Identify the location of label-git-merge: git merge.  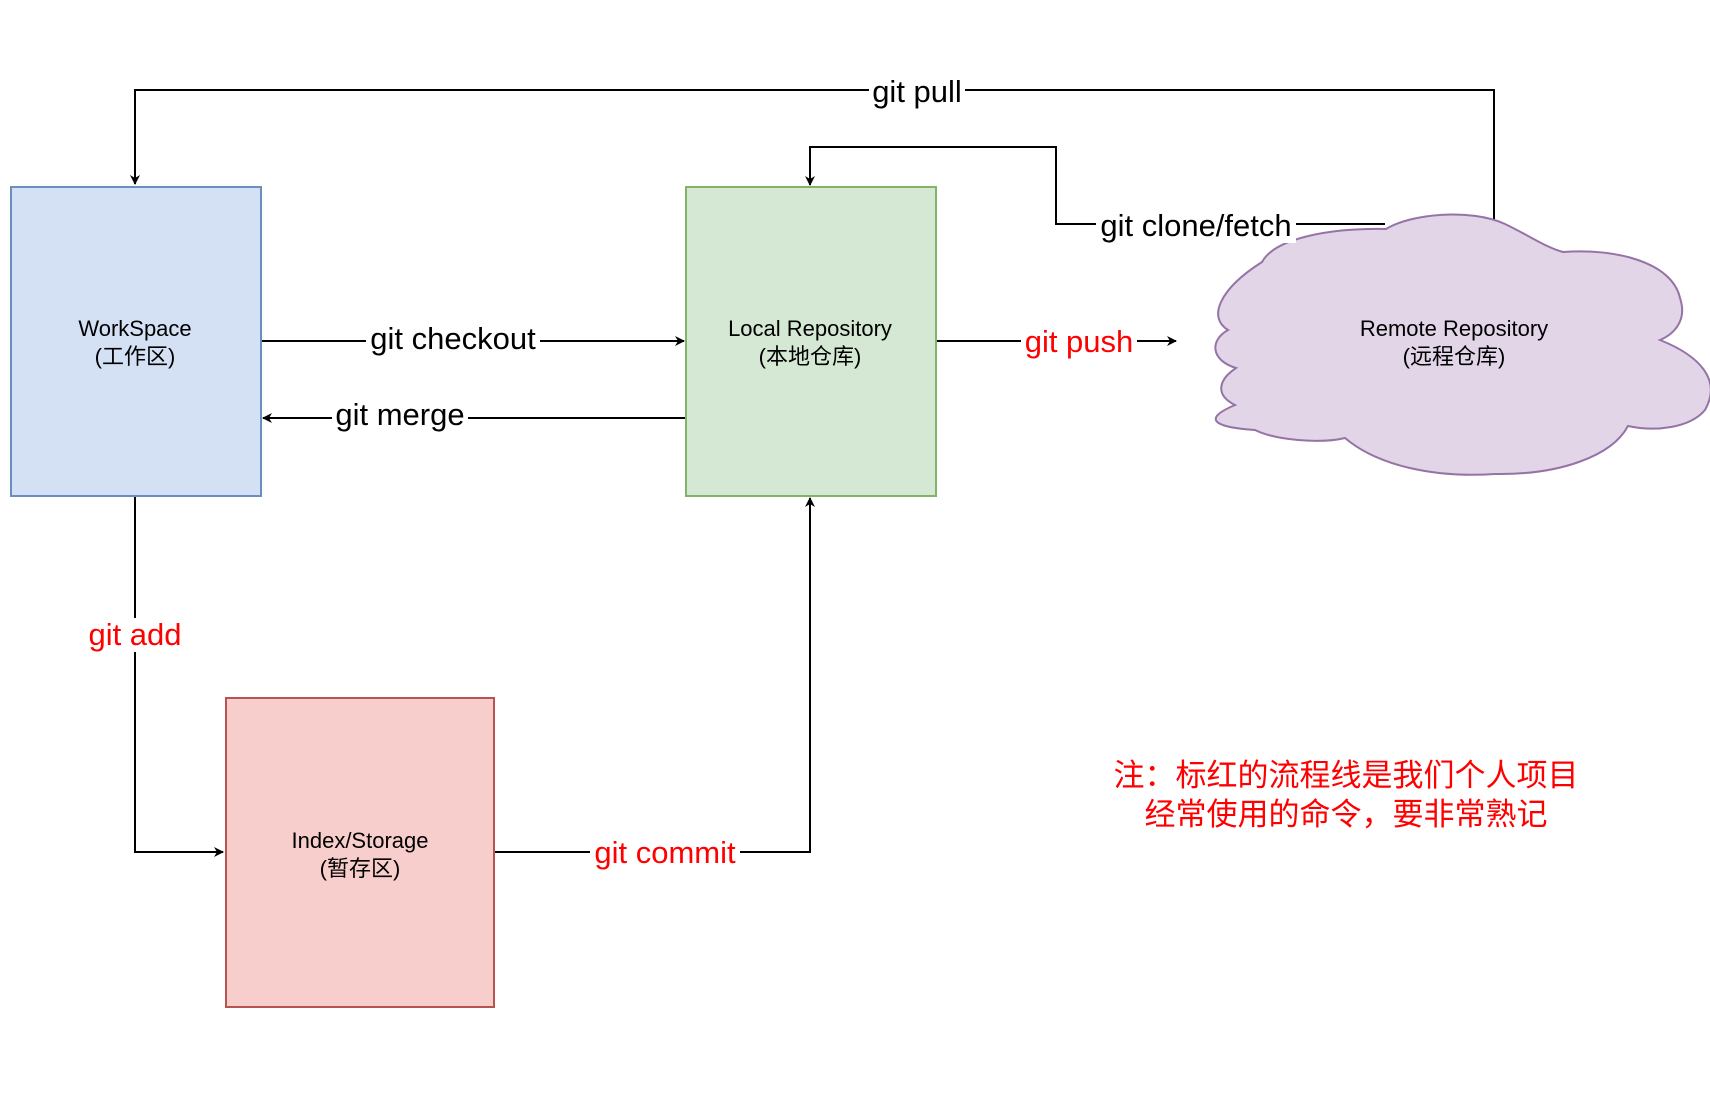
(399, 414).